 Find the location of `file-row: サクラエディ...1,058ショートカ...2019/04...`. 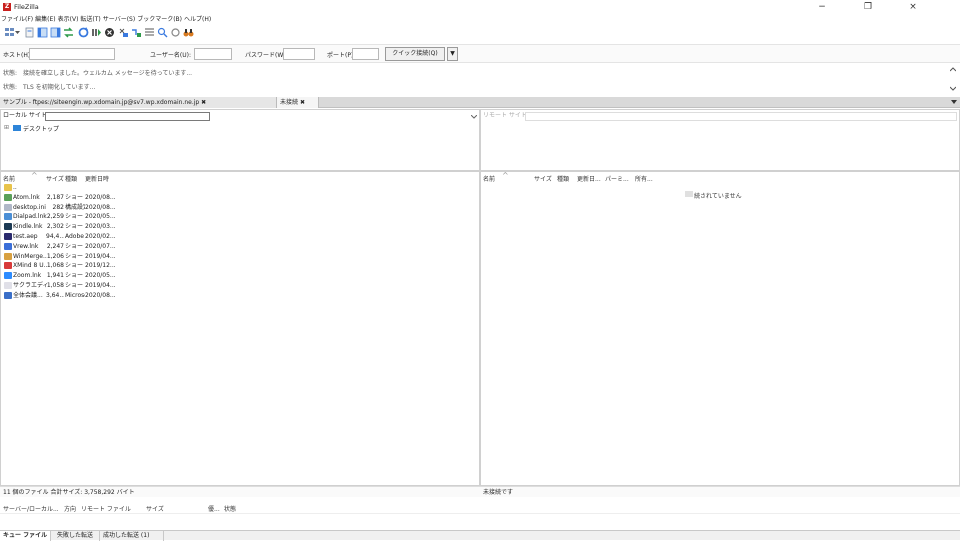

file-row: サクラエディ...1,058ショートカ...2019/04... is located at coordinates (241, 285).